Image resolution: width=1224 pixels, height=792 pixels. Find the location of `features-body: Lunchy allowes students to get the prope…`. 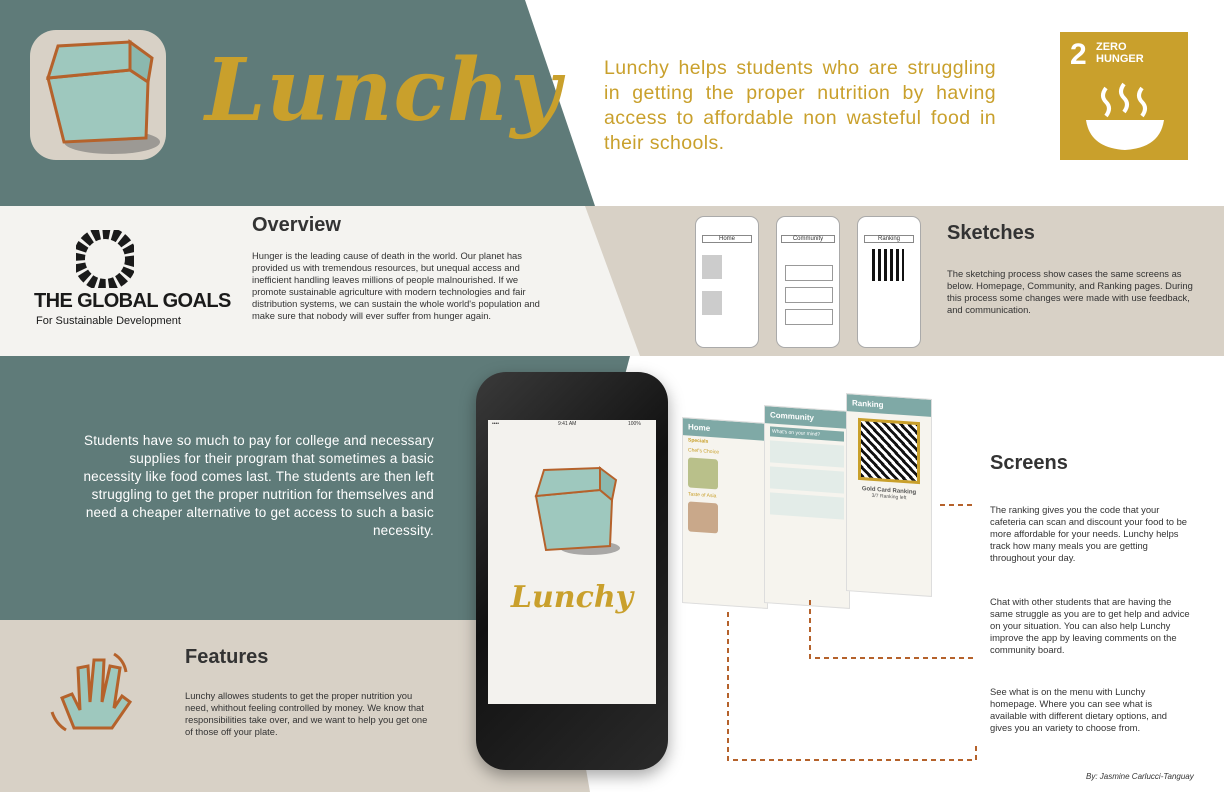

features-body: Lunchy allowes students to get the prope… is located at coordinates (306, 713).